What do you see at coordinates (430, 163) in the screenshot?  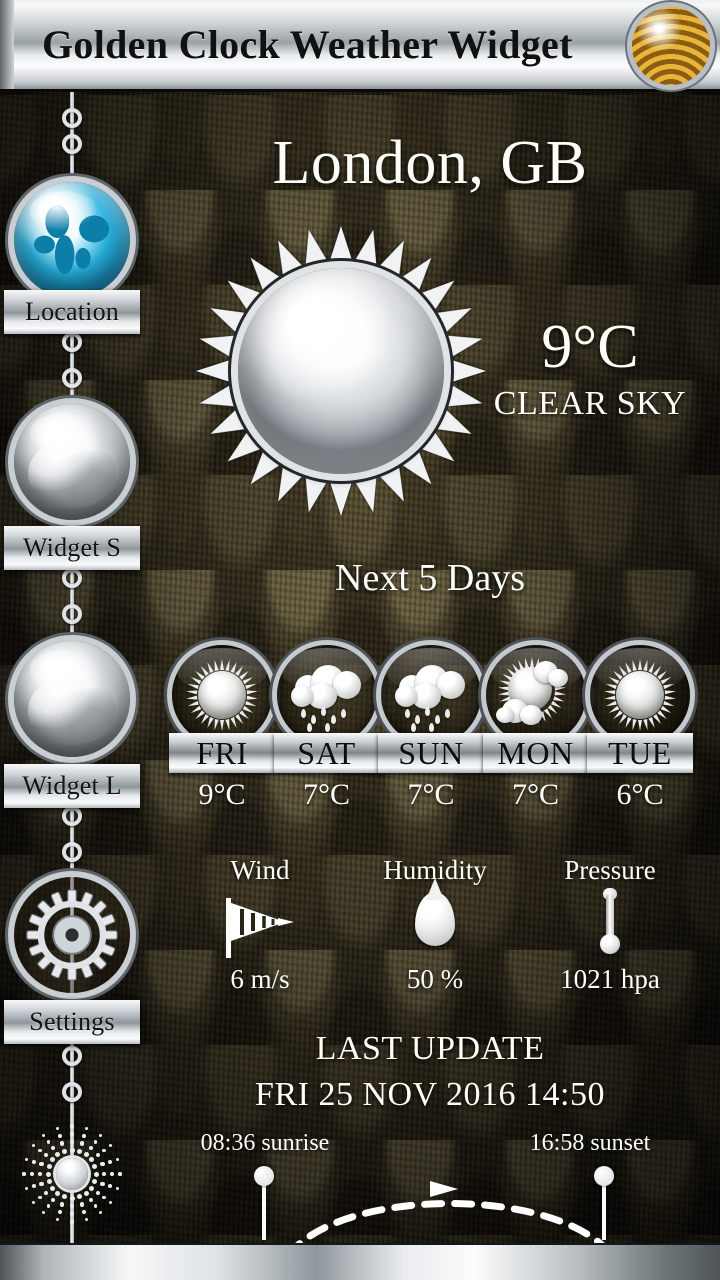 I see `city-name: London, GB` at bounding box center [430, 163].